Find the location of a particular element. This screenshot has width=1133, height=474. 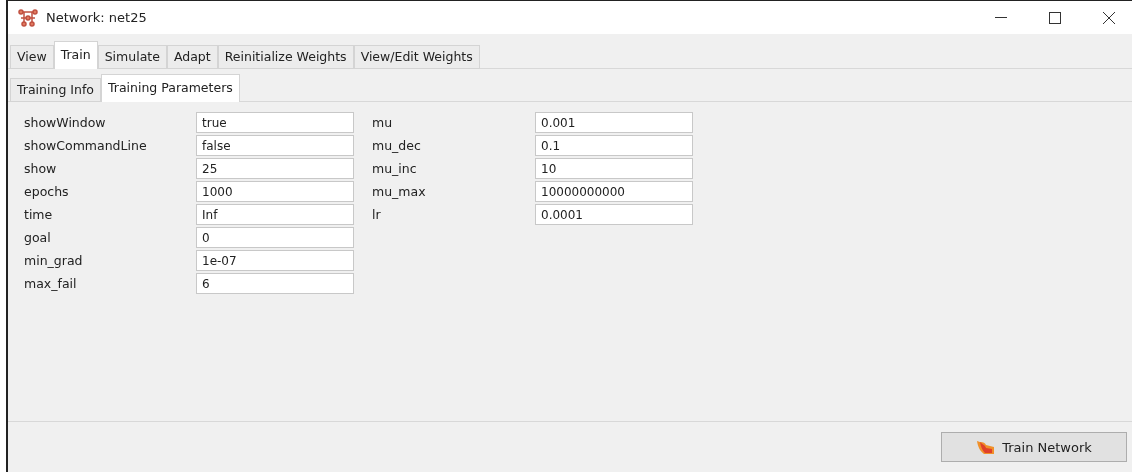

parameter-field: 25 is located at coordinates (275, 168).